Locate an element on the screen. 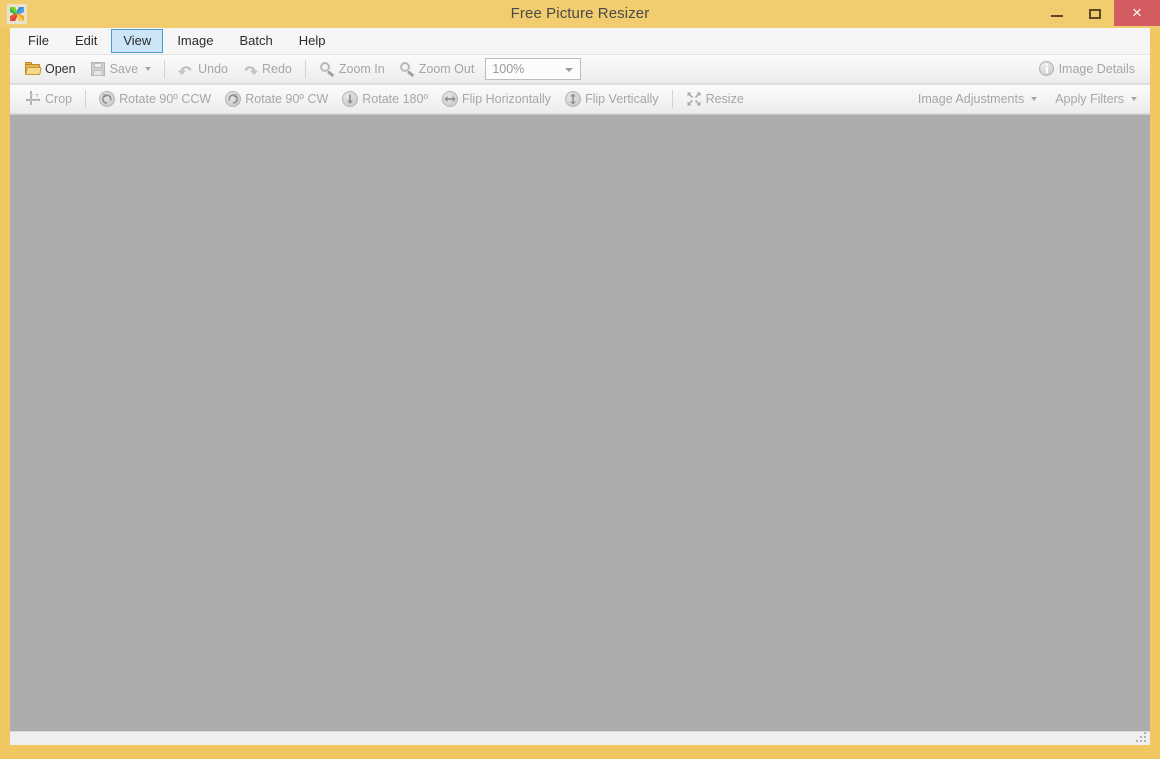 Image resolution: width=1160 pixels, height=759 pixels. zoom-level-combobox: 100% is located at coordinates (533, 69).